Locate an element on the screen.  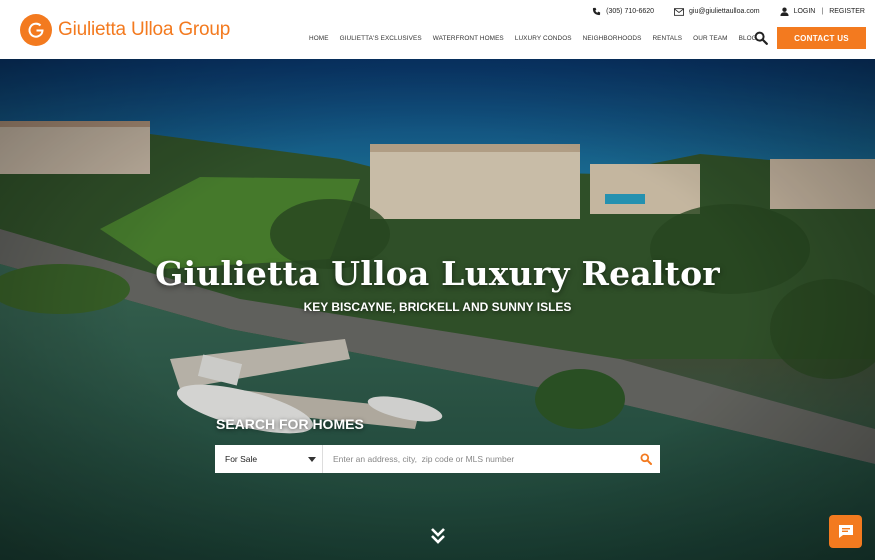
nav-home: HOME is located at coordinates (319, 38).